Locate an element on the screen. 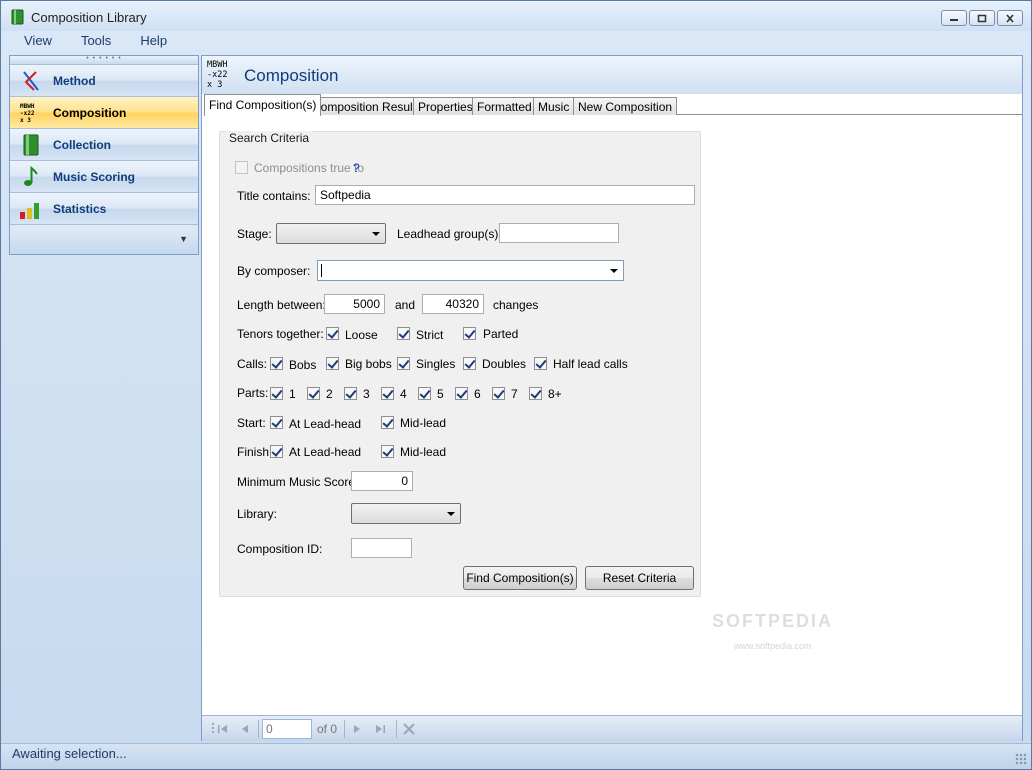  menu-help: Help is located at coordinates (153, 41).